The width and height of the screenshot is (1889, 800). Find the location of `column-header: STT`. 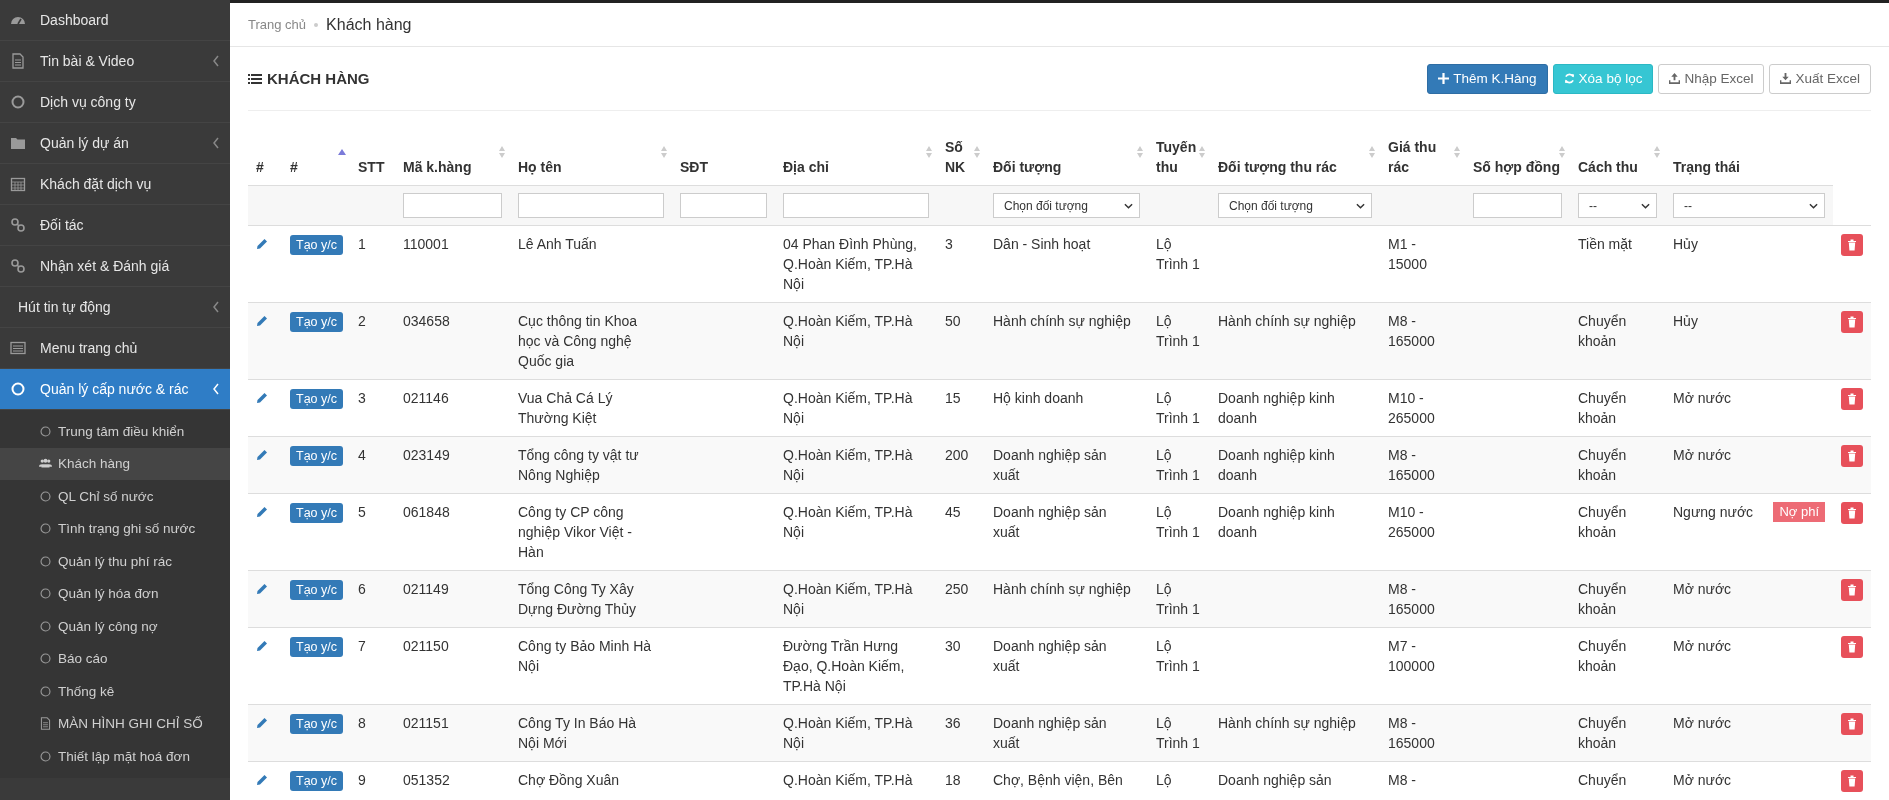

column-header: STT is located at coordinates (372, 158).